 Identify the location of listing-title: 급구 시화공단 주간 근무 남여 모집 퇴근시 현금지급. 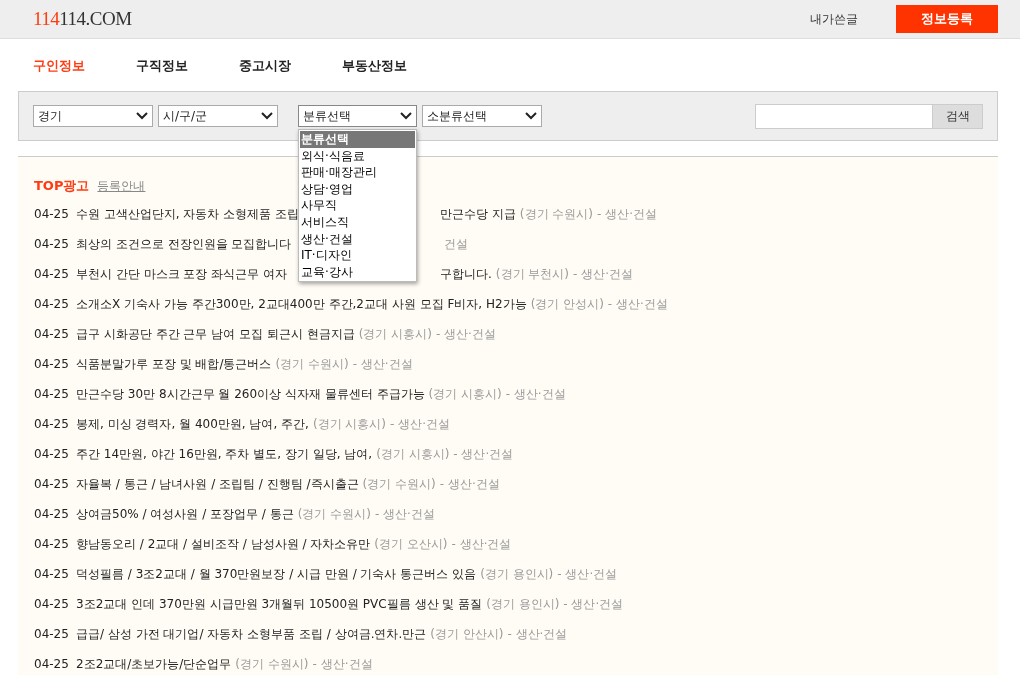
(215, 333).